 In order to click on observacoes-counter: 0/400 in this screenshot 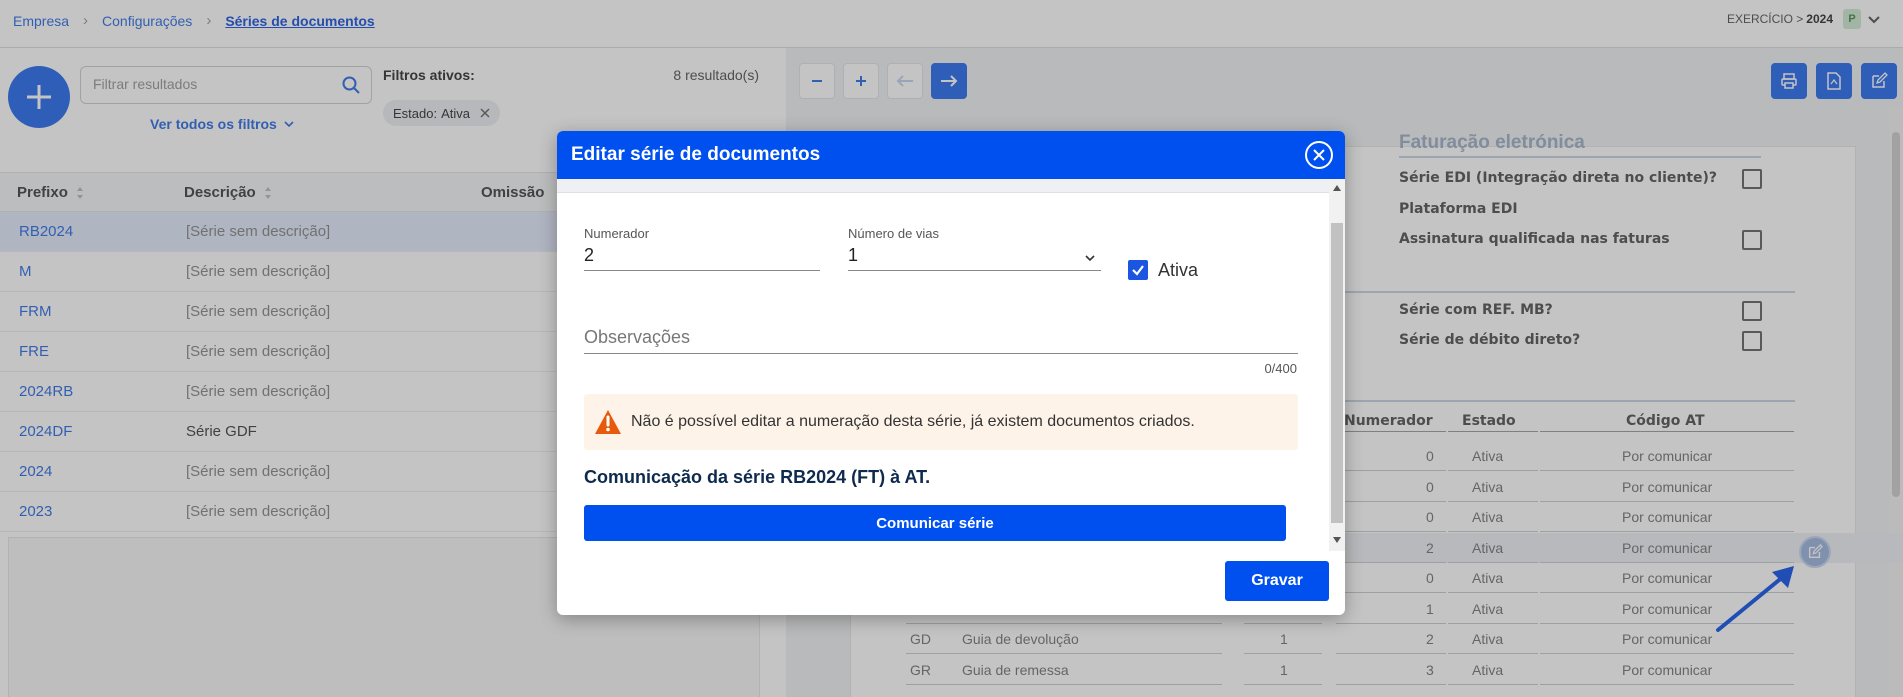, I will do `click(1280, 368)`.